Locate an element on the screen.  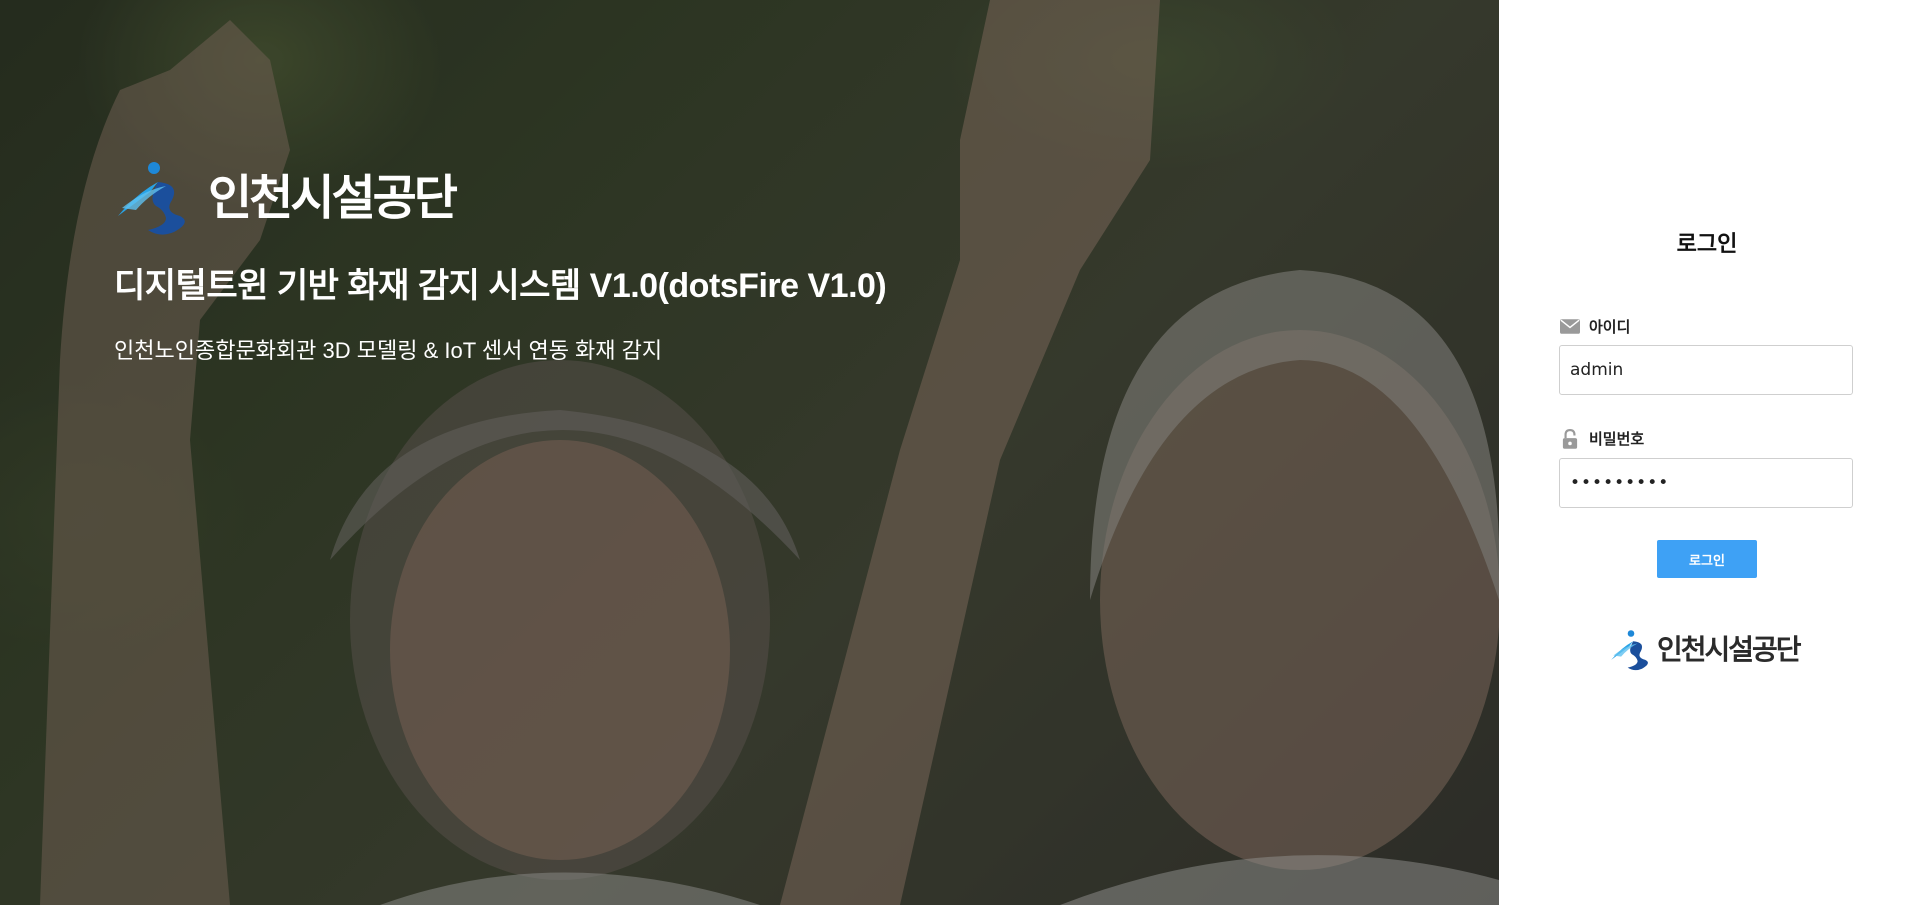
system-title: 디지털트윈 기반 화재 감지 시스템 V1.0(dotsFire V1.0) is located at coordinates (500, 286).